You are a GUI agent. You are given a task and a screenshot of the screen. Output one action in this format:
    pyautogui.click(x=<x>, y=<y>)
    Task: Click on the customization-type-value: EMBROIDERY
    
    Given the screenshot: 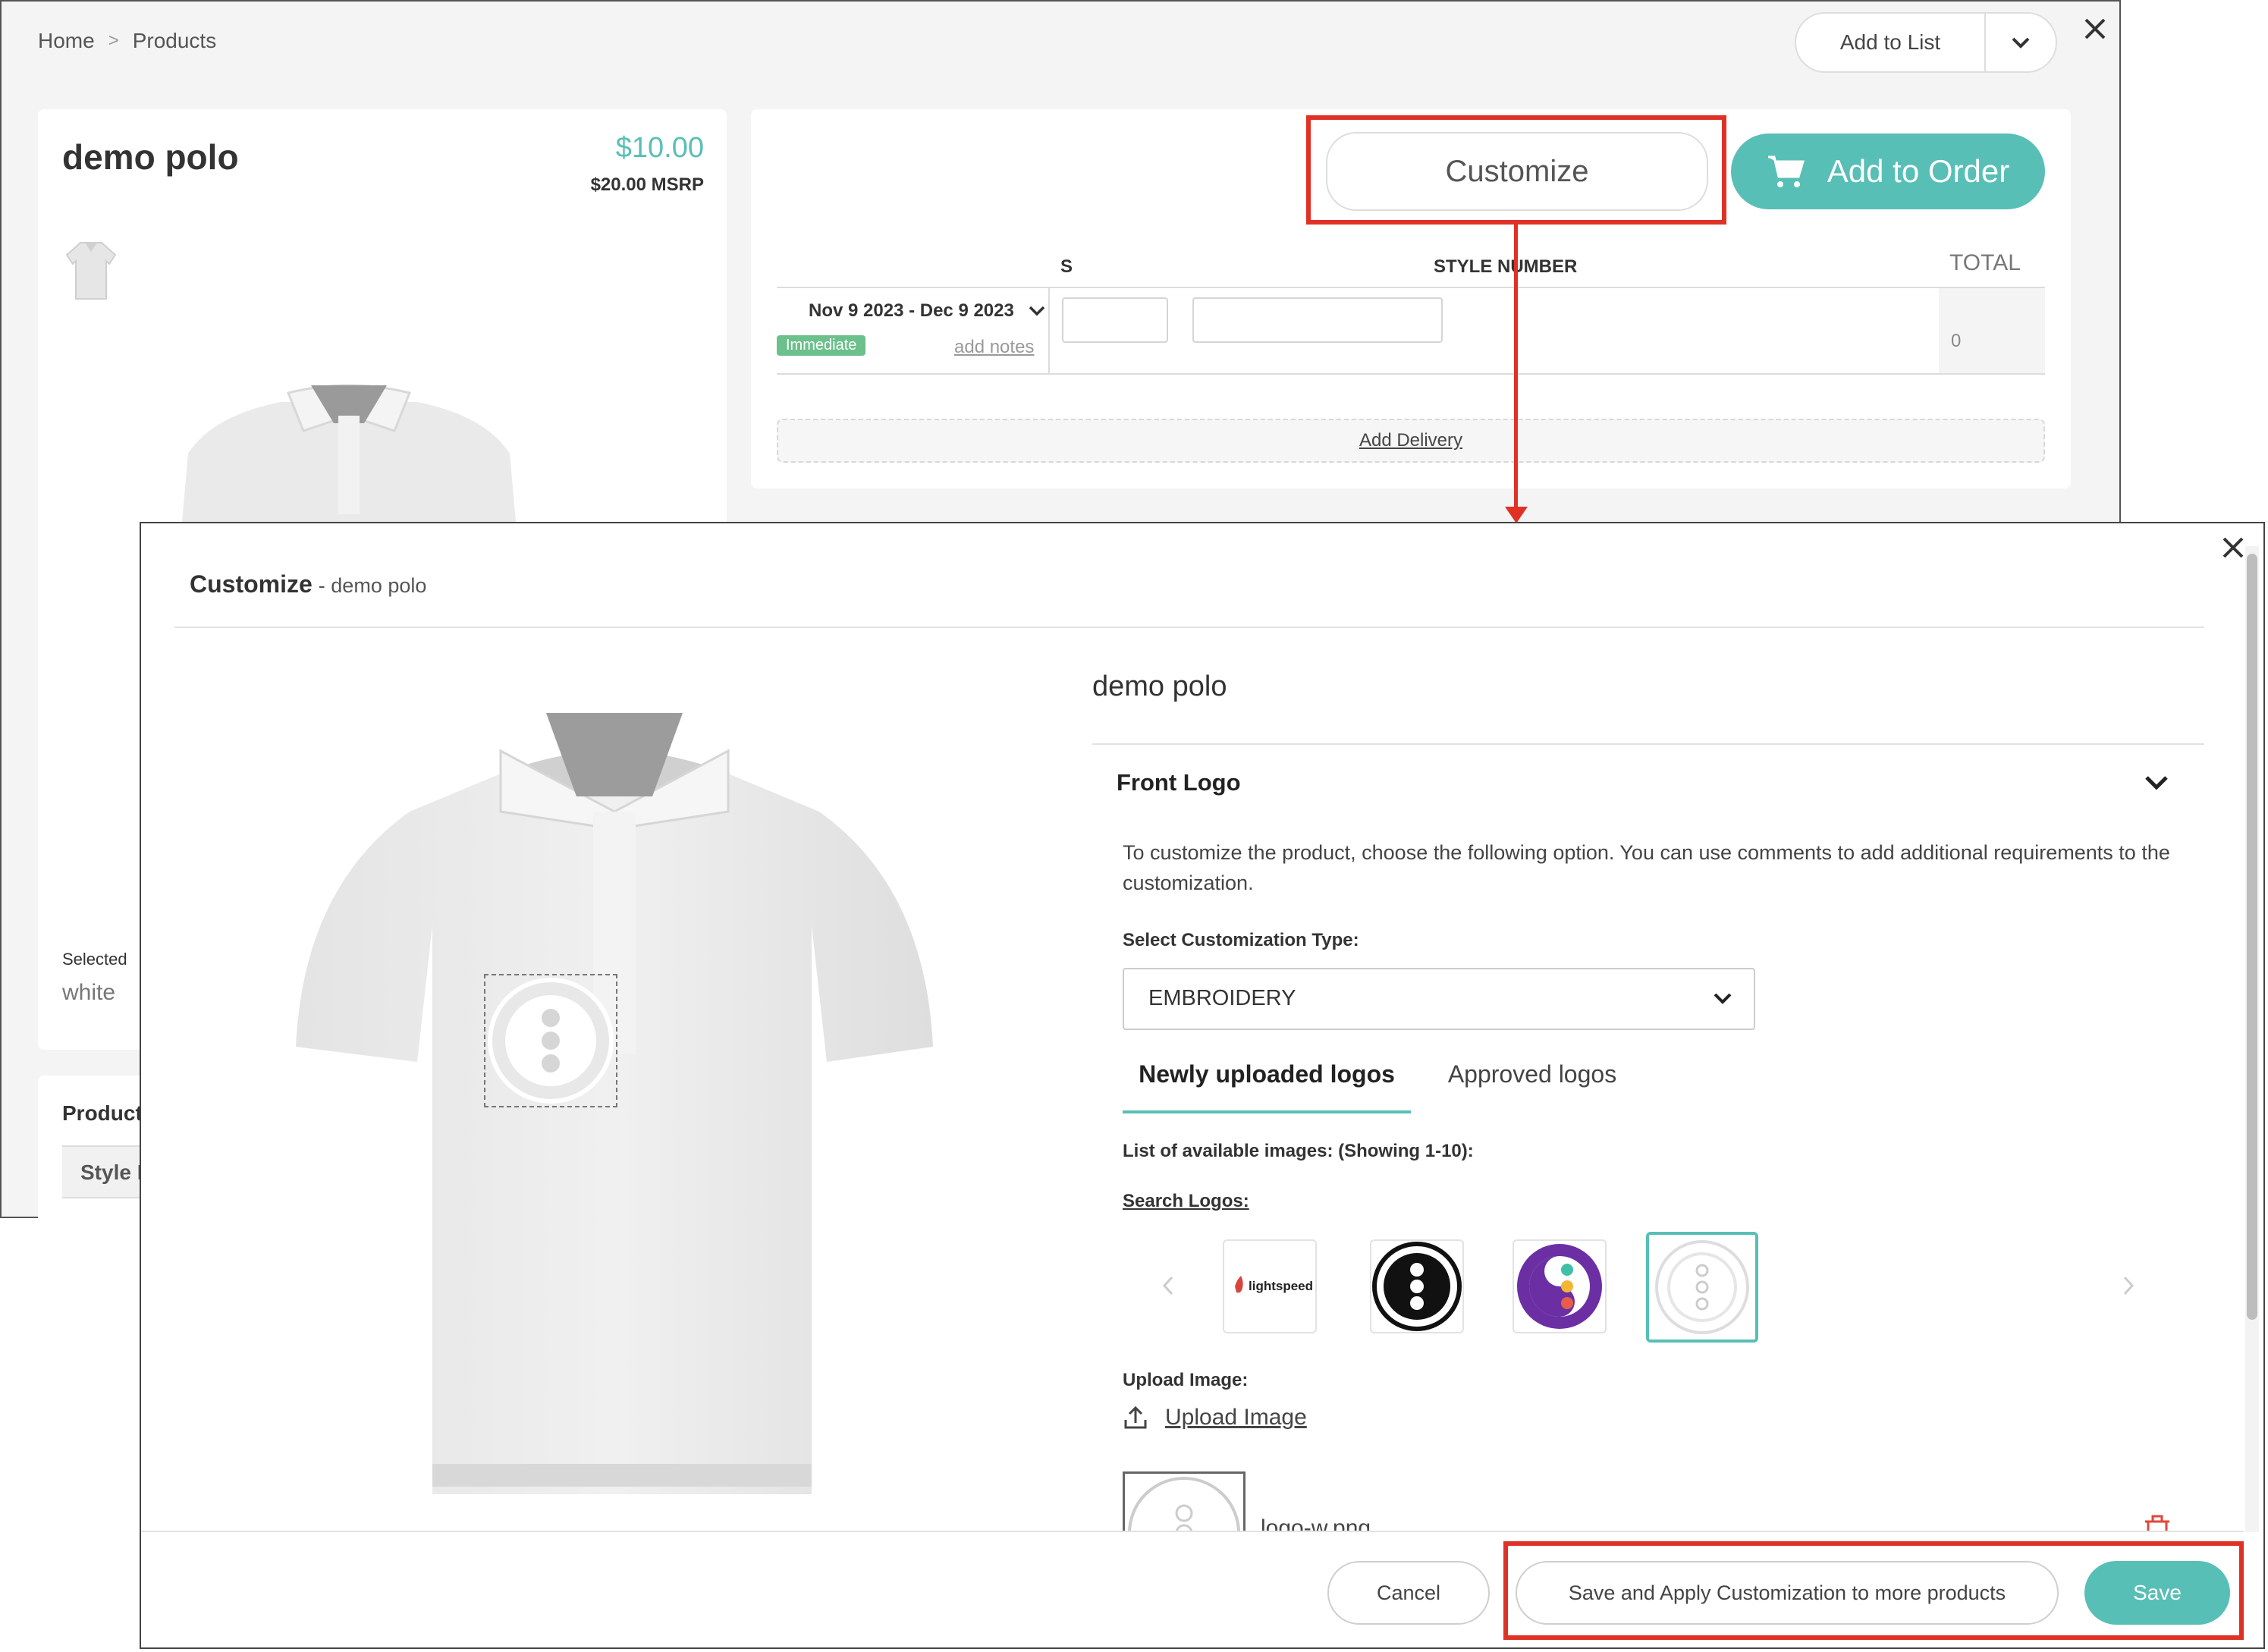 What is the action you would take?
    pyautogui.click(x=1222, y=999)
    